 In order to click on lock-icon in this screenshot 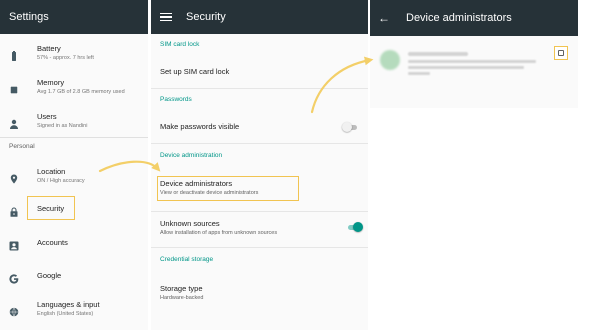, I will do `click(14, 210)`.